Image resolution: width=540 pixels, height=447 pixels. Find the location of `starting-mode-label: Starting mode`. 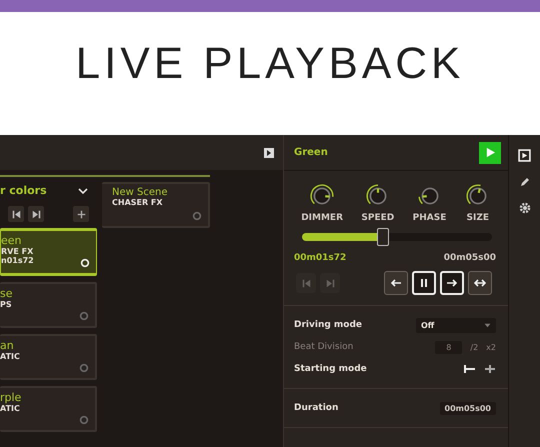

starting-mode-label: Starting mode is located at coordinates (330, 369).